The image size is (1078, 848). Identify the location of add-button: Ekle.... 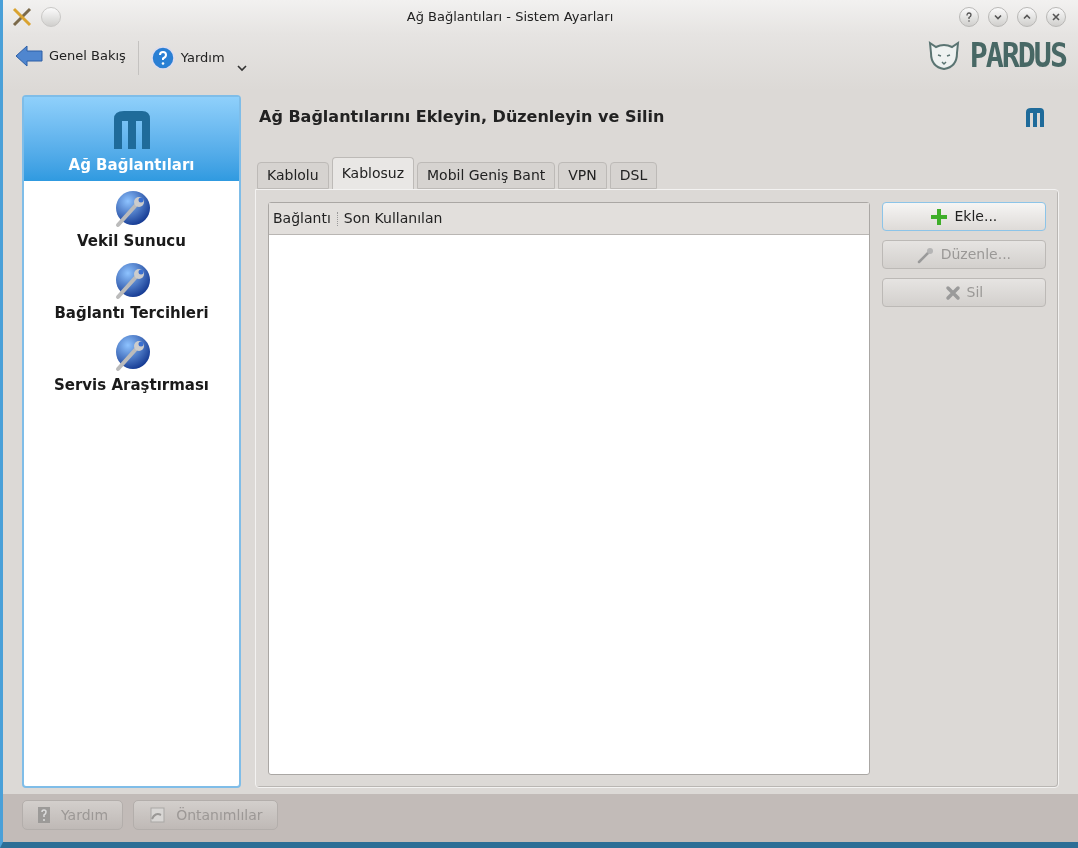
(963, 216).